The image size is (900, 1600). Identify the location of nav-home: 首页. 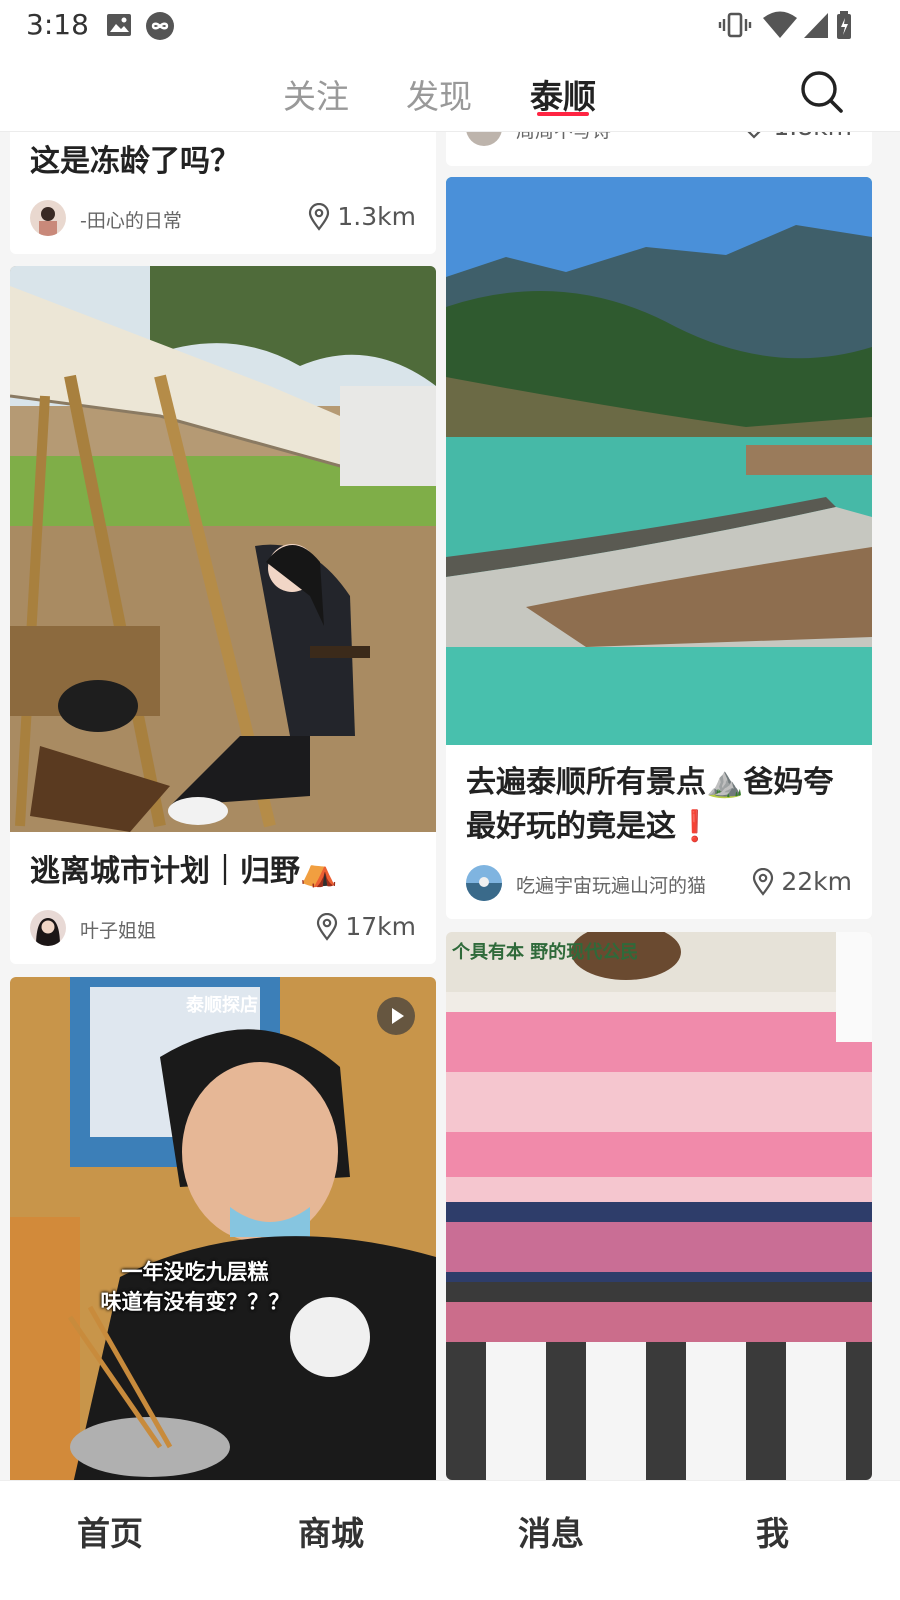
(110, 1531).